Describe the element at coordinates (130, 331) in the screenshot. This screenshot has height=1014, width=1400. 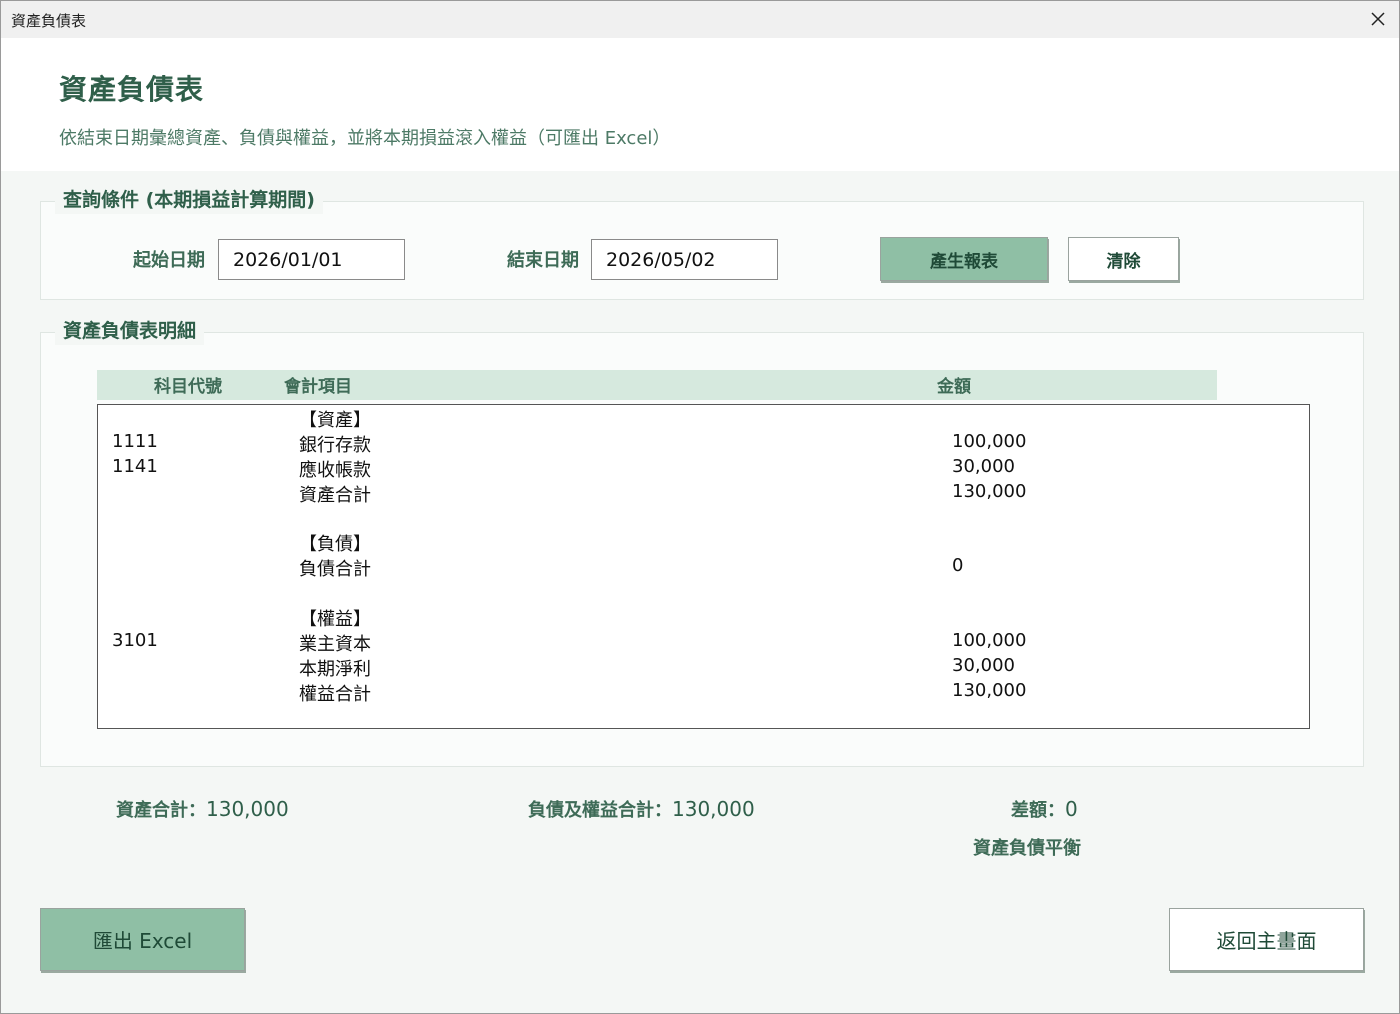
I see `detail-group-legend: 資產負債表明細` at that location.